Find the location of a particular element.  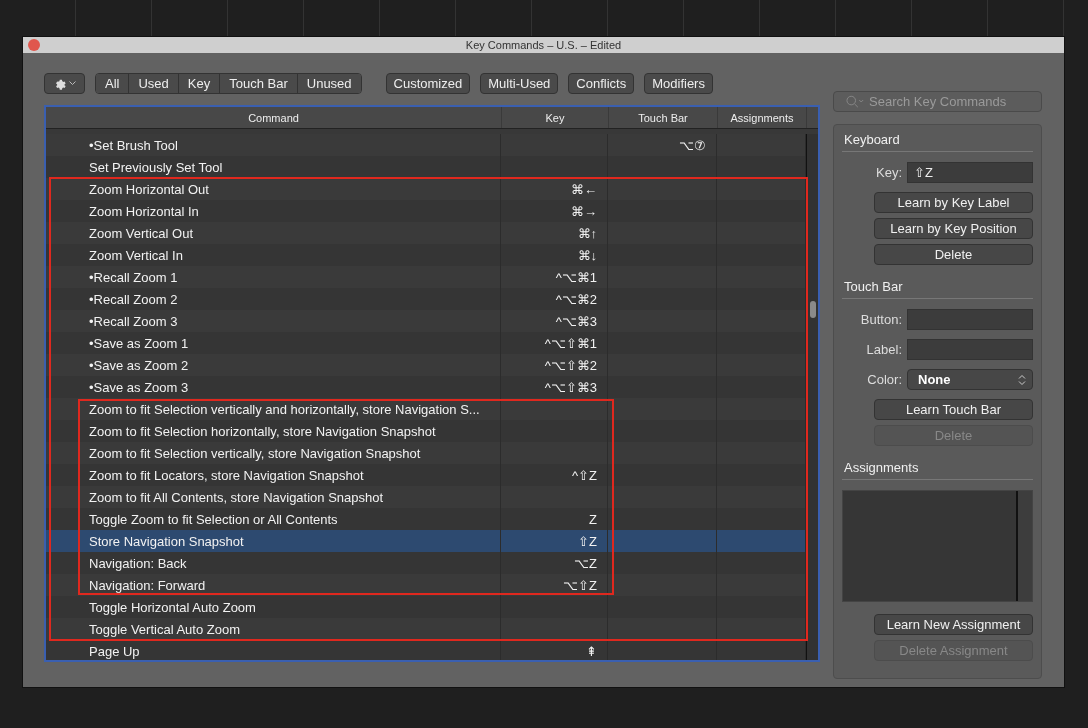

panel-button: Delete is located at coordinates (953, 254).